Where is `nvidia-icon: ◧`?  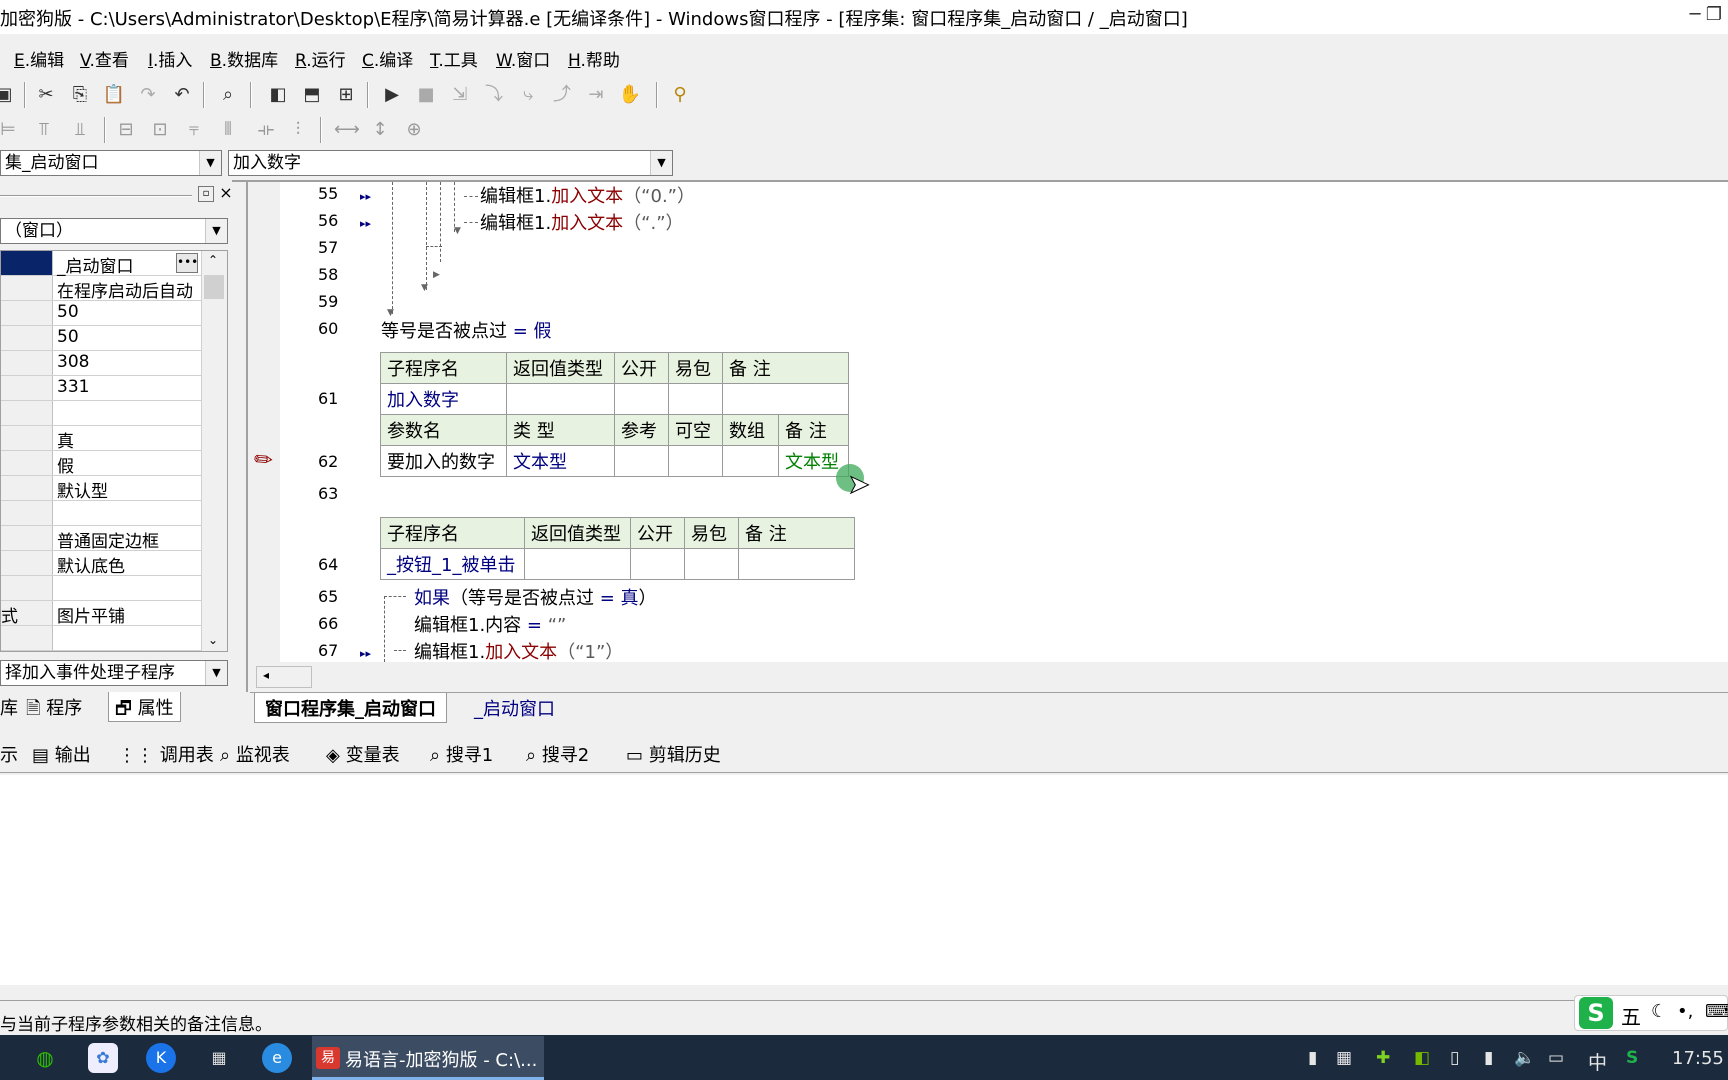 nvidia-icon: ◧ is located at coordinates (1422, 1058).